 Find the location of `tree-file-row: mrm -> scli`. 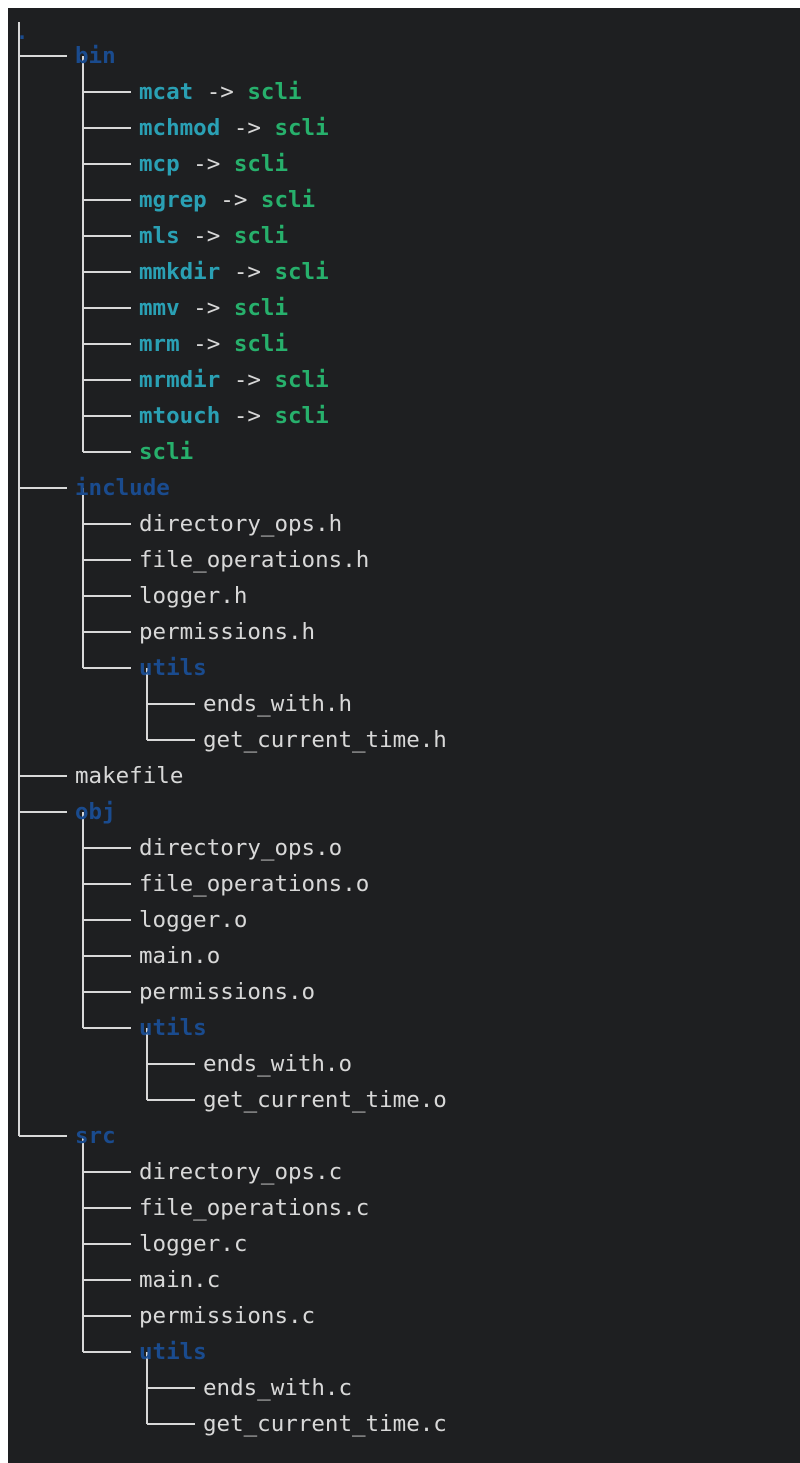

tree-file-row: mrm -> scli is located at coordinates (213, 344).